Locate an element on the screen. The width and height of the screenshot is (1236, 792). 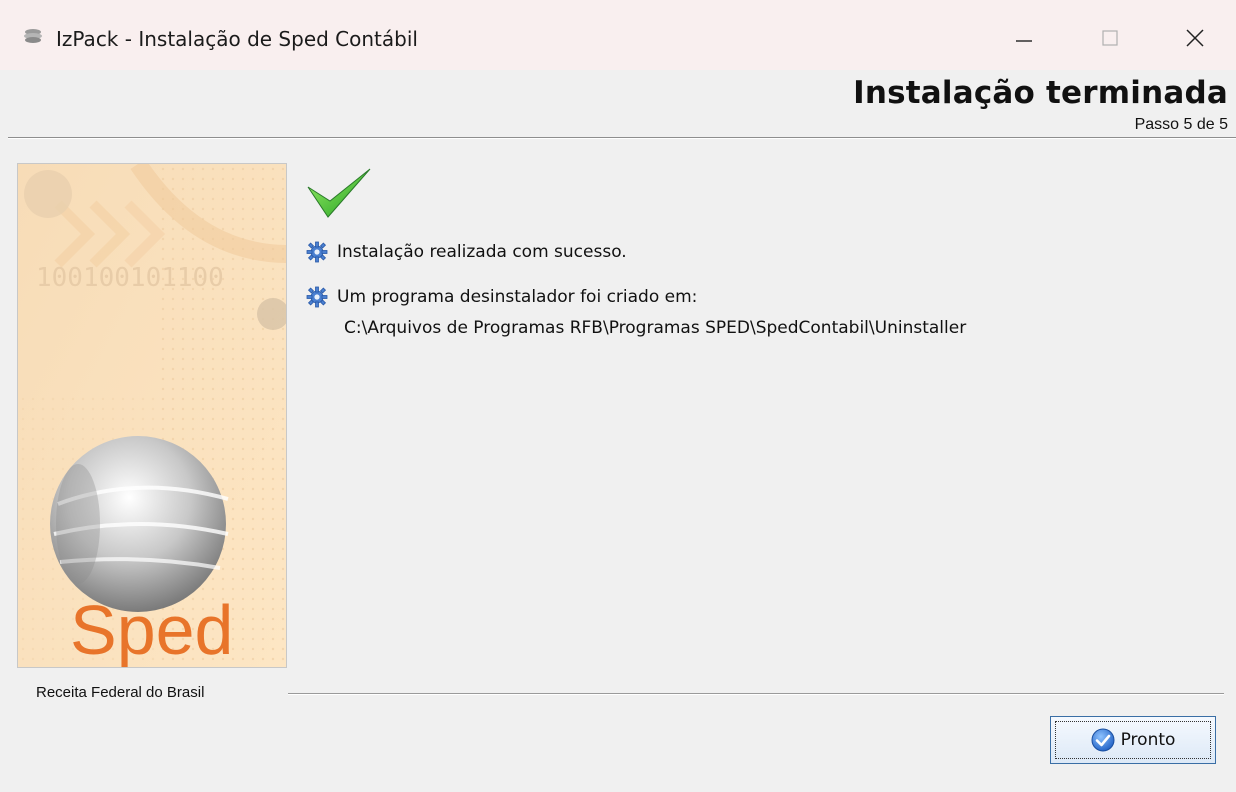
checkmark-icon is located at coordinates (339, 193).